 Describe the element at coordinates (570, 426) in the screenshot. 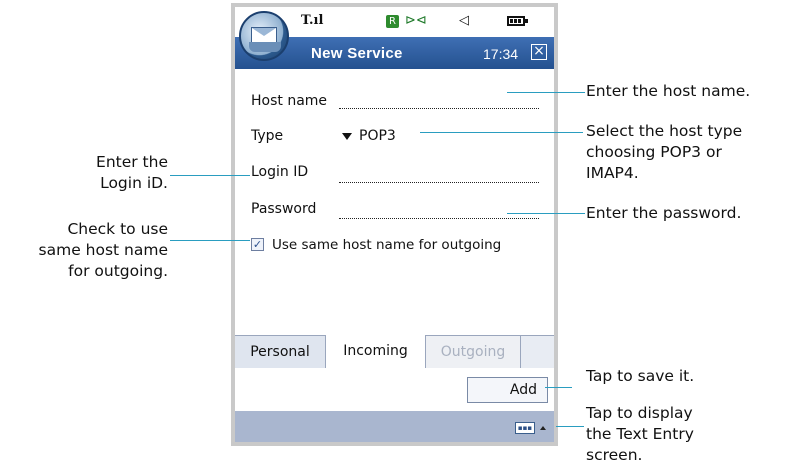

I see `callout-line-text-entry` at that location.